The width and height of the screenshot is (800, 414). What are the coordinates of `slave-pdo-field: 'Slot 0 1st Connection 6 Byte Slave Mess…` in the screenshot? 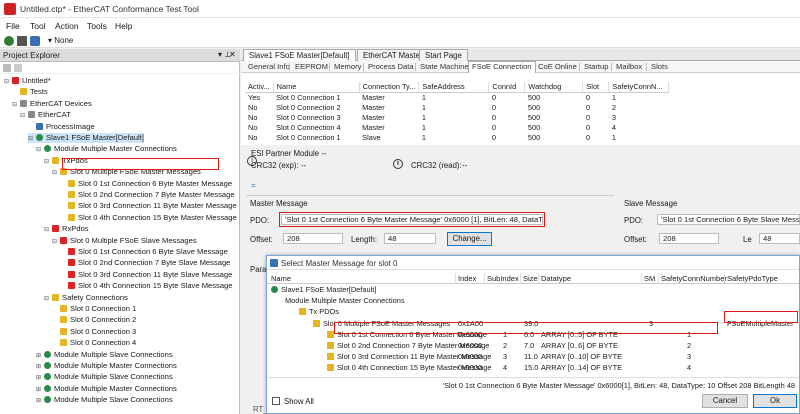 It's located at (728, 219).